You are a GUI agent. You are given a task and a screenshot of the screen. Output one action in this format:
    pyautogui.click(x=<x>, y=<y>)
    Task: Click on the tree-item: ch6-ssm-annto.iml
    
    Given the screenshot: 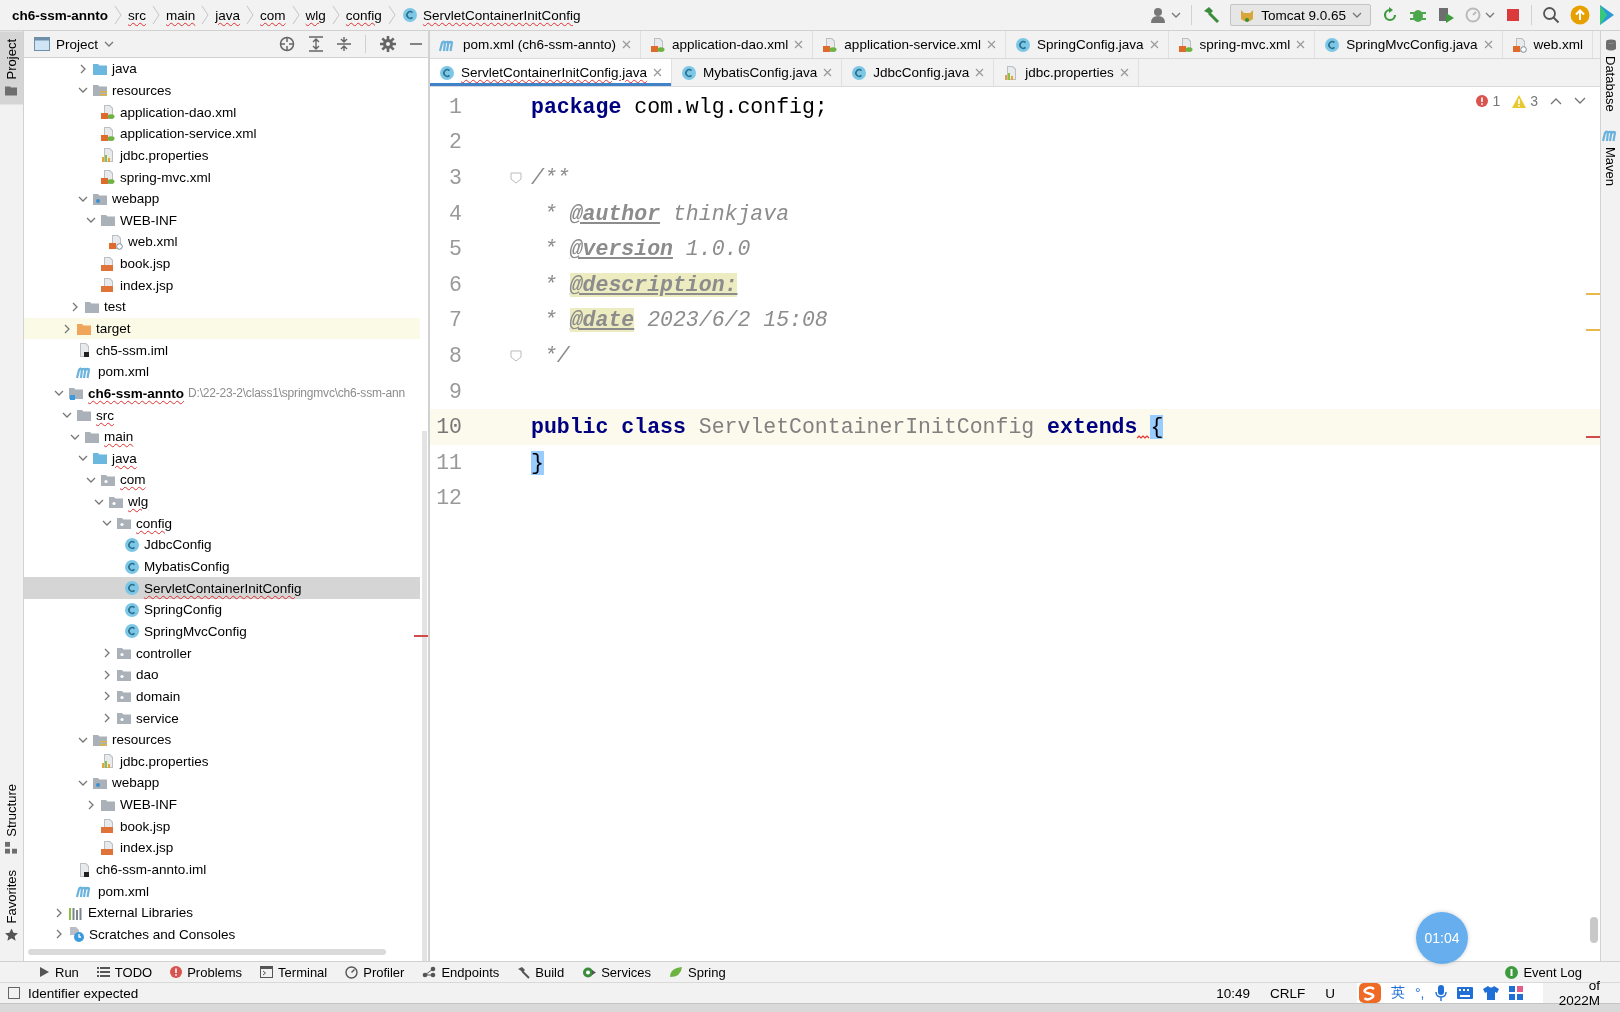 What is the action you would take?
    pyautogui.click(x=222, y=869)
    